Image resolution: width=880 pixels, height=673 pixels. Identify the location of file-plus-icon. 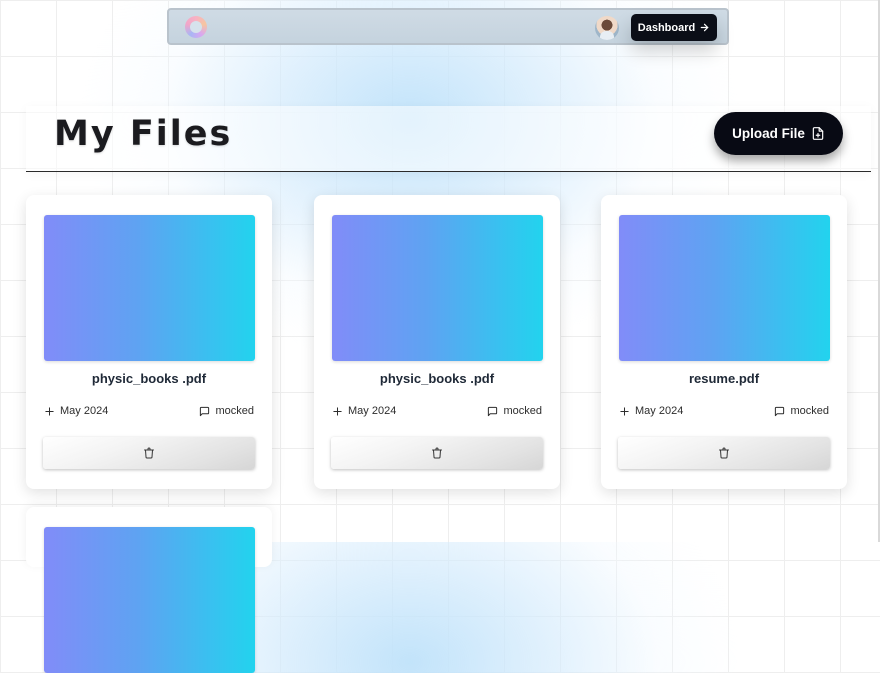
(818, 133).